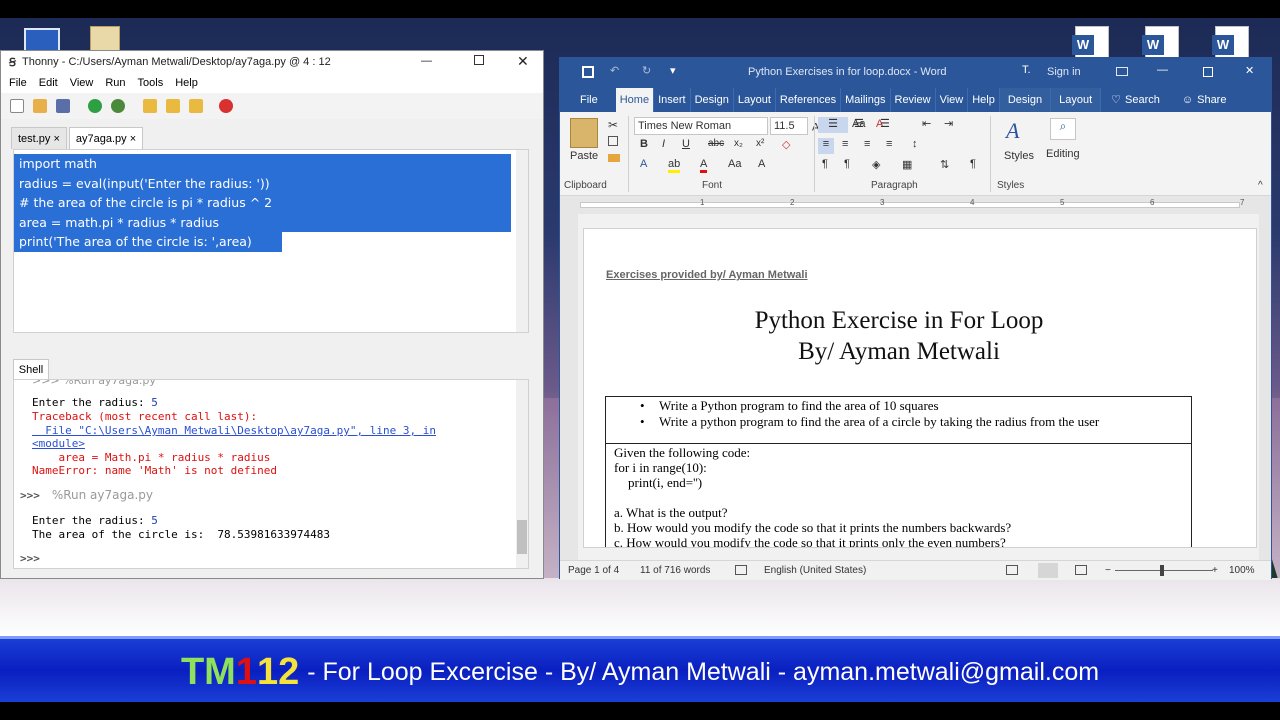 Image resolution: width=1280 pixels, height=720 pixels. What do you see at coordinates (973, 164) in the screenshot?
I see `show-marks-icon: ¶` at bounding box center [973, 164].